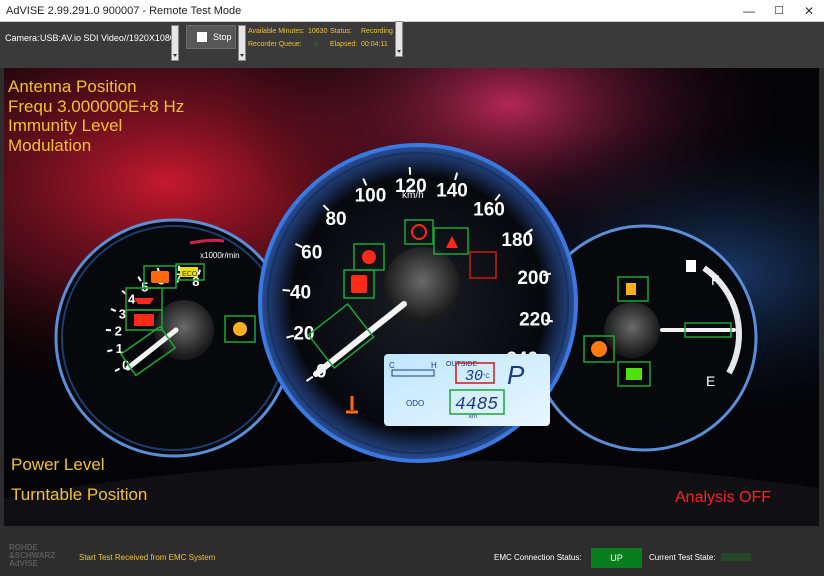  What do you see at coordinates (779, 11) in the screenshot?
I see `maximize-button: ☐` at bounding box center [779, 11].